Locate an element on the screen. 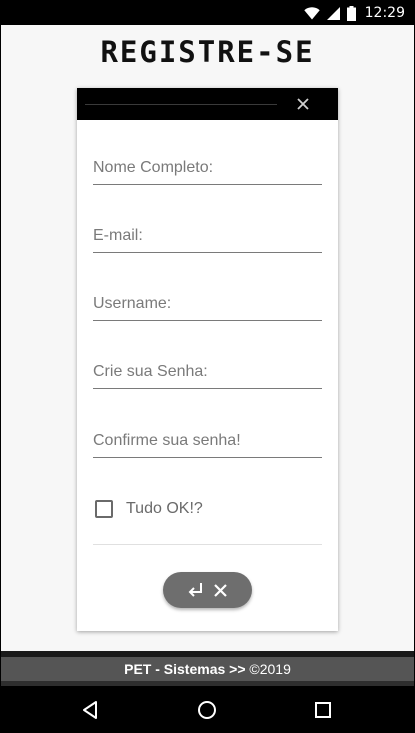  confirm-checkbox-label: Tudo OK!? is located at coordinates (164, 508).